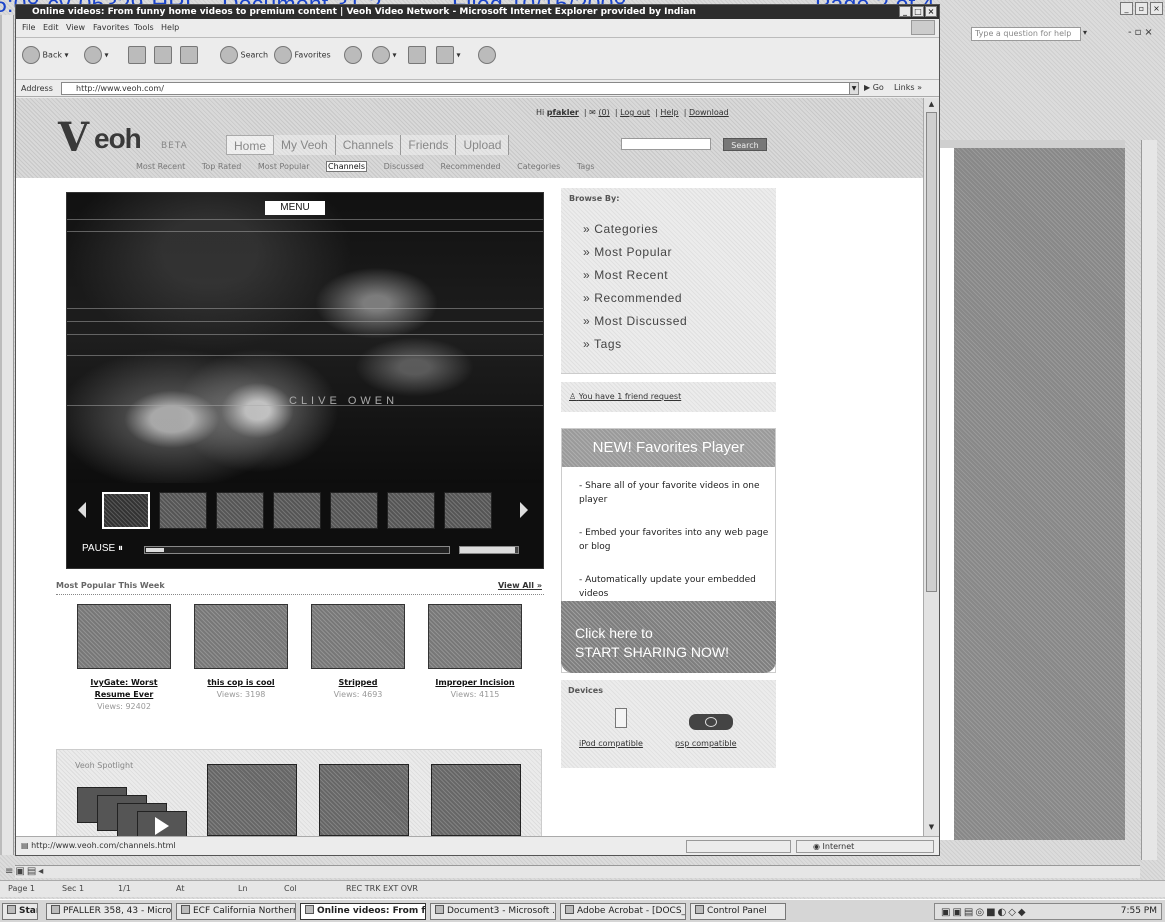  I want to click on psp-compatible-link: psp compatible, so click(706, 743).